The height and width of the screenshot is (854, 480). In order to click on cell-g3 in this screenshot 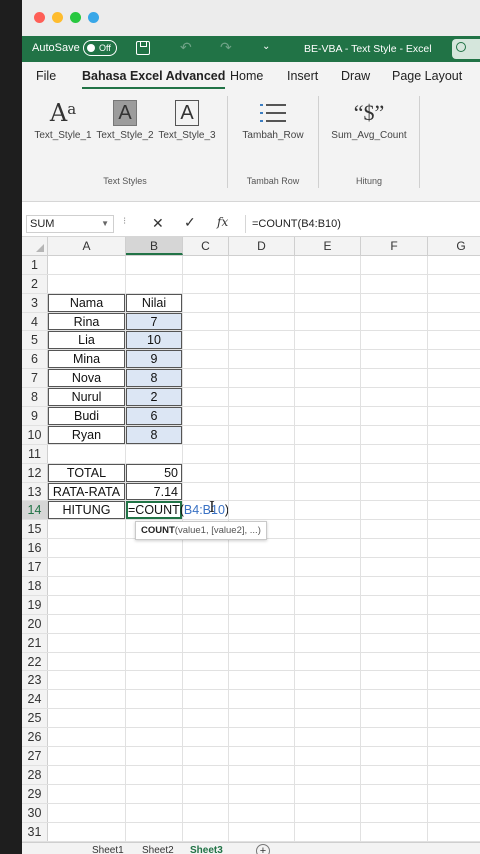, I will do `click(454, 303)`.